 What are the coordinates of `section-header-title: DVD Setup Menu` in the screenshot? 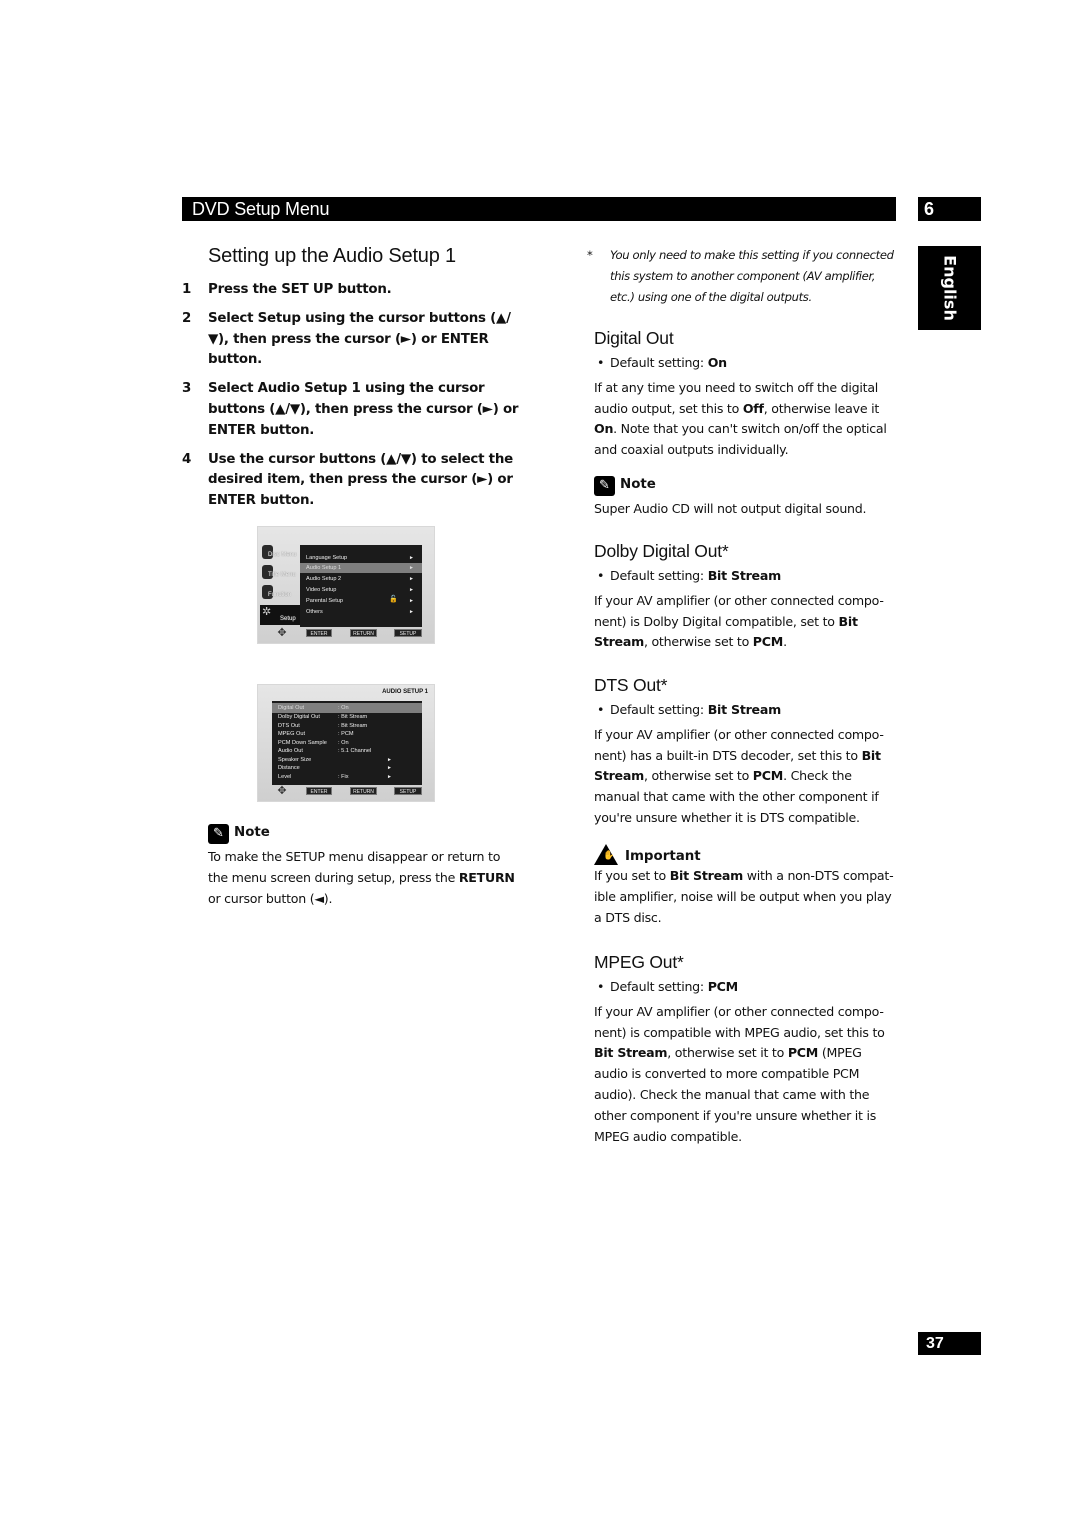 It's located at (261, 209).